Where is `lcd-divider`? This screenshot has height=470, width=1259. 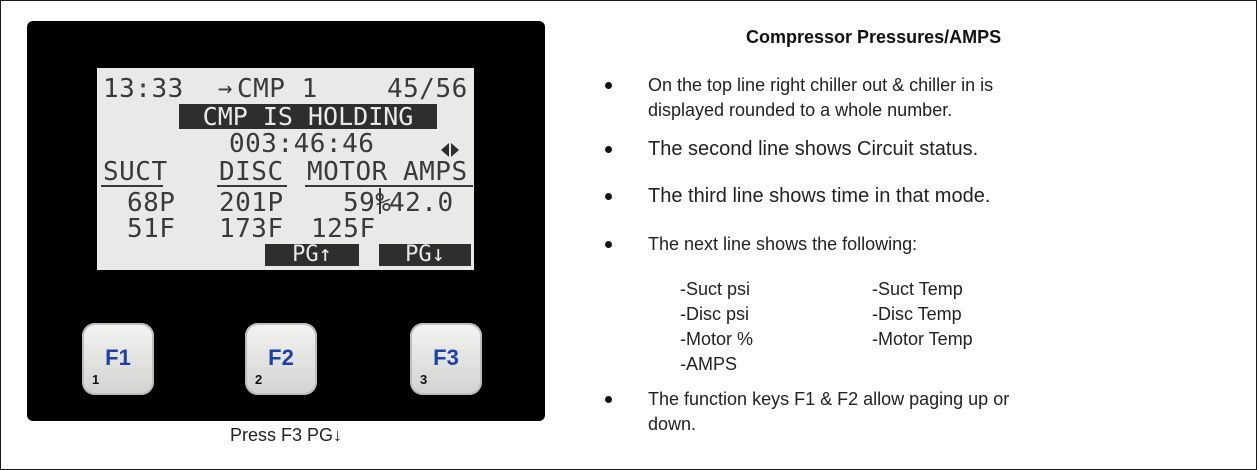 lcd-divider is located at coordinates (380, 201).